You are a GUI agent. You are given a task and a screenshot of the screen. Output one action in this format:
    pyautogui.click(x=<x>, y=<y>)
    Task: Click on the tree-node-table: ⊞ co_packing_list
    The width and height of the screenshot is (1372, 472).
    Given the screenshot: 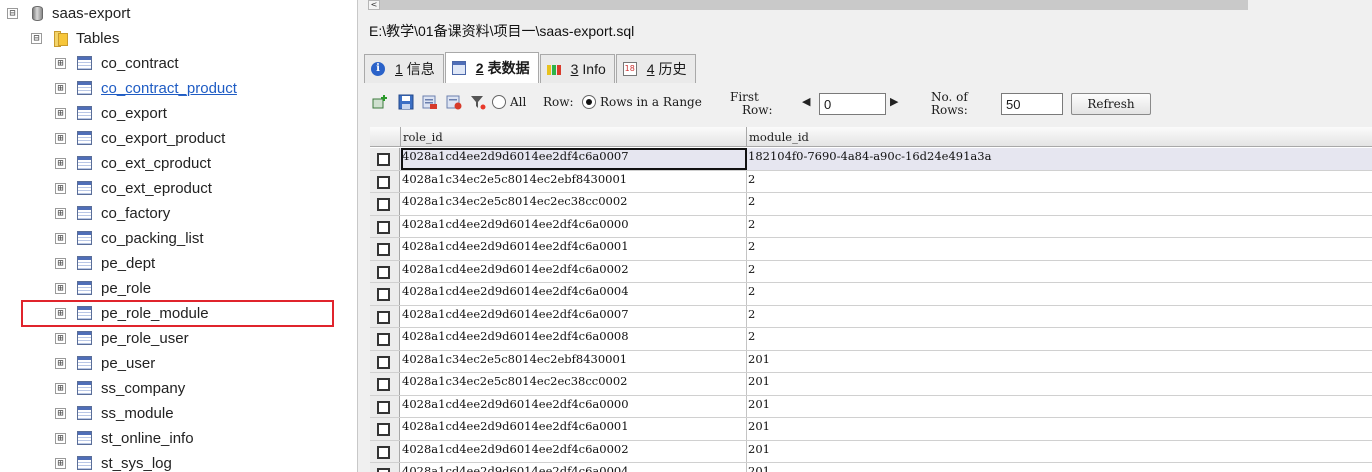 What is the action you would take?
    pyautogui.click(x=129, y=238)
    